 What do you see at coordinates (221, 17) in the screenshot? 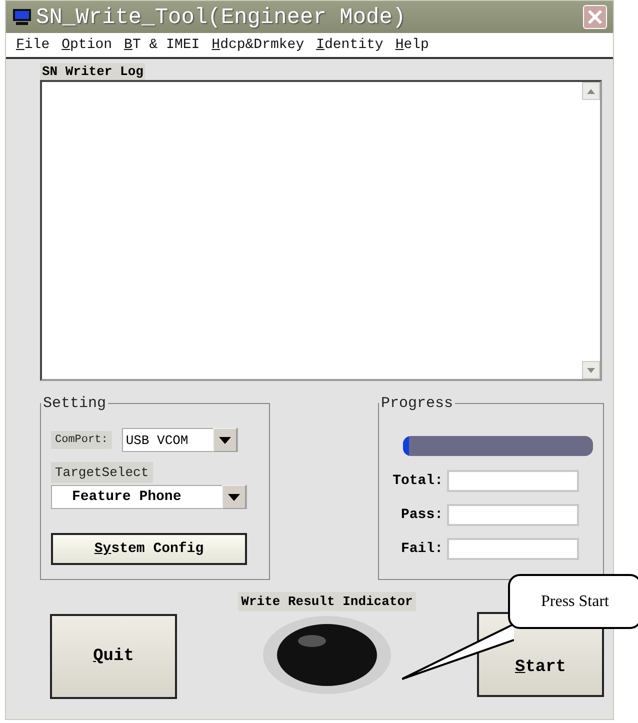
I see `window-title: SN_Write_Tool(Engineer Mode)` at bounding box center [221, 17].